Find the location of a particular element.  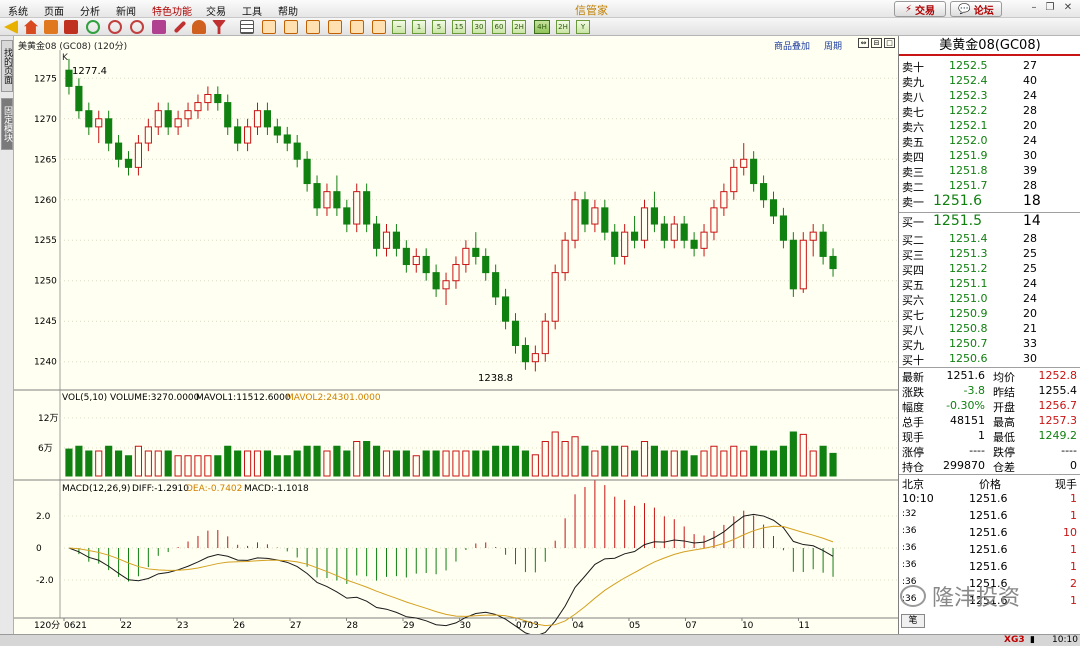

status-clock: 10:10 is located at coordinates (1065, 640).